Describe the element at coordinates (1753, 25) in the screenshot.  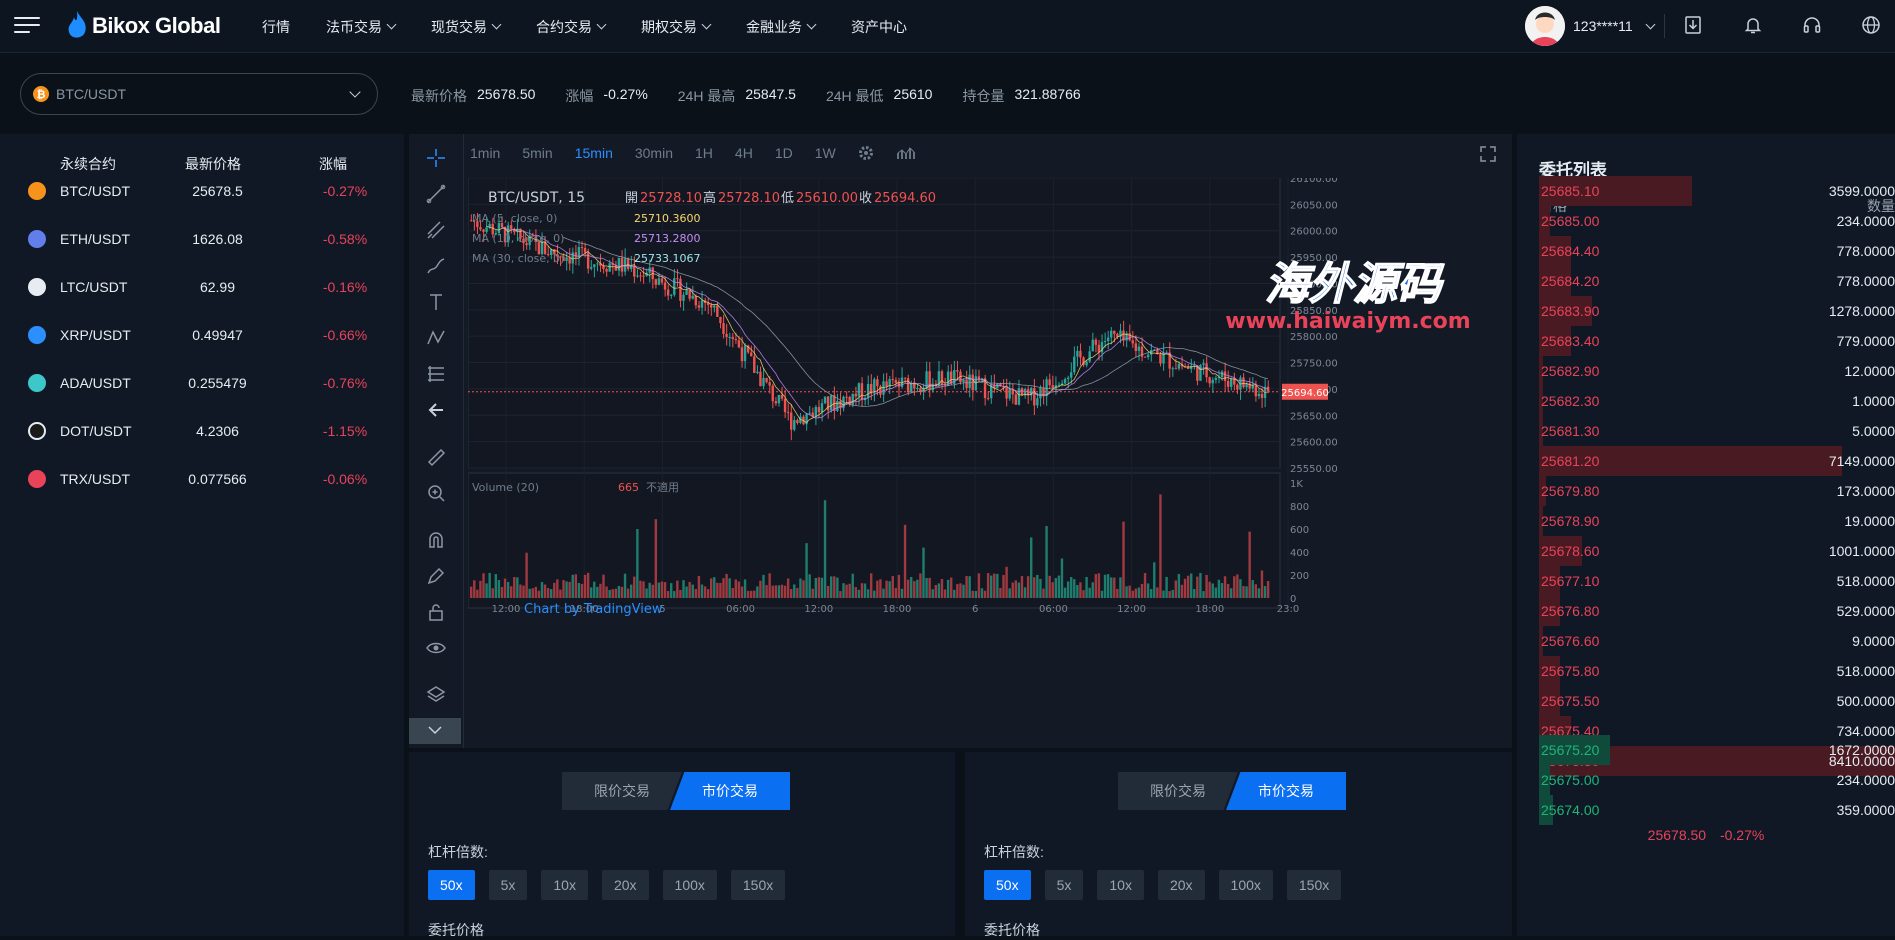
I see `bell-icon` at that location.